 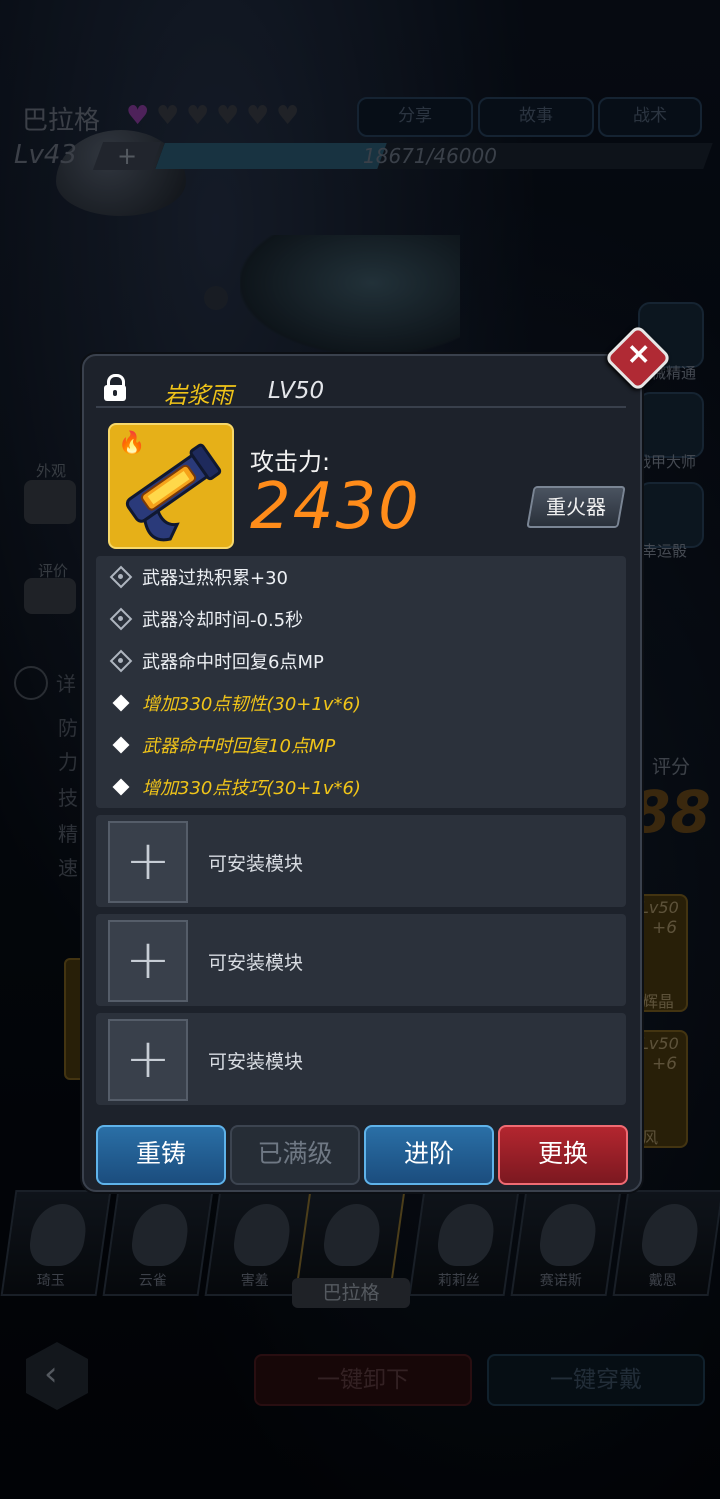 What do you see at coordinates (173, 492) in the screenshot?
I see `cannon-icon` at bounding box center [173, 492].